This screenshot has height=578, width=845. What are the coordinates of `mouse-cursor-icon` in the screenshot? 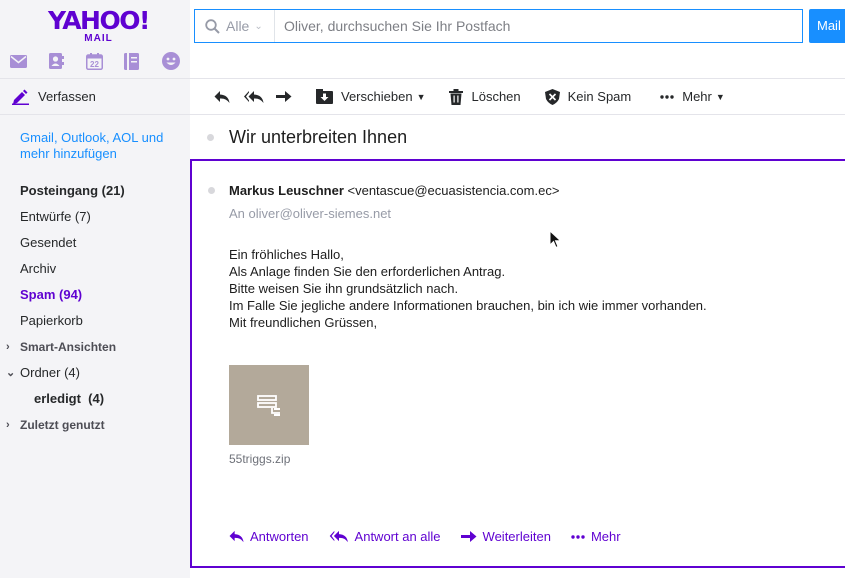 It's located at (555, 239).